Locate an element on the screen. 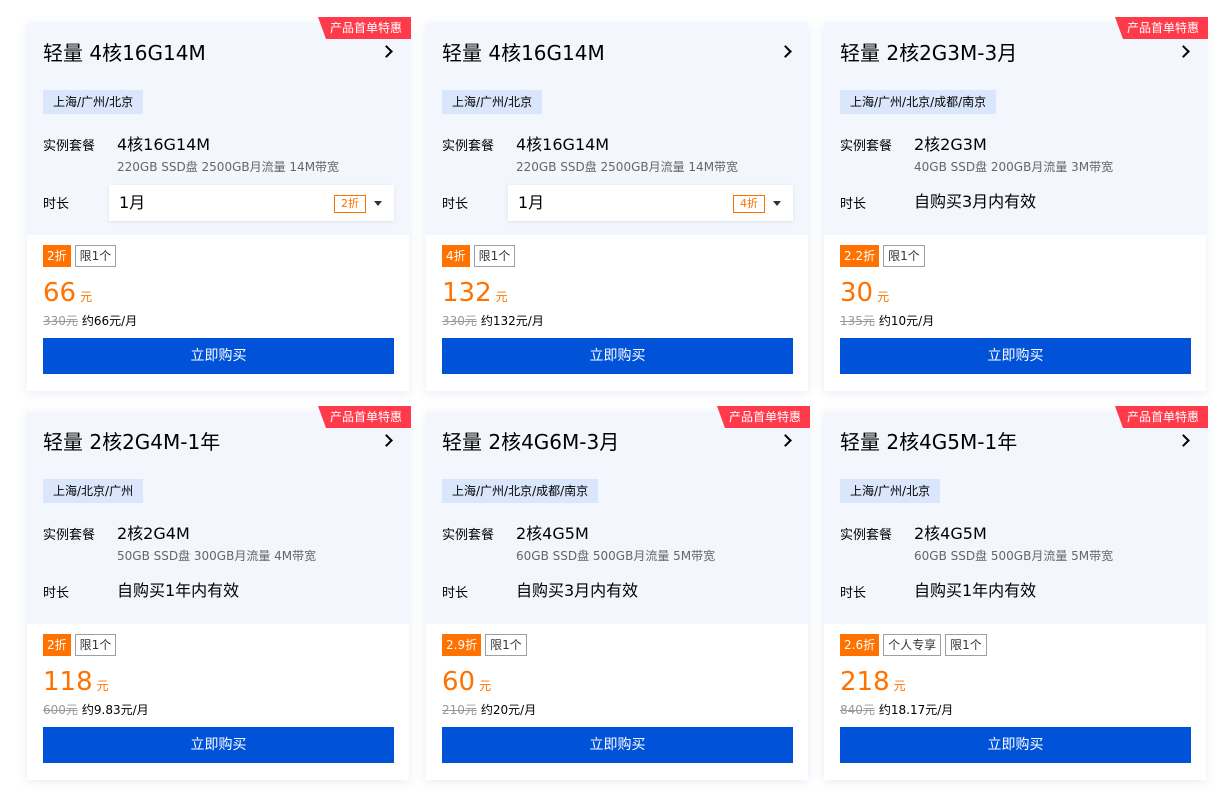 Image resolution: width=1229 pixels, height=804 pixels. price: 132 元 is located at coordinates (475, 293).